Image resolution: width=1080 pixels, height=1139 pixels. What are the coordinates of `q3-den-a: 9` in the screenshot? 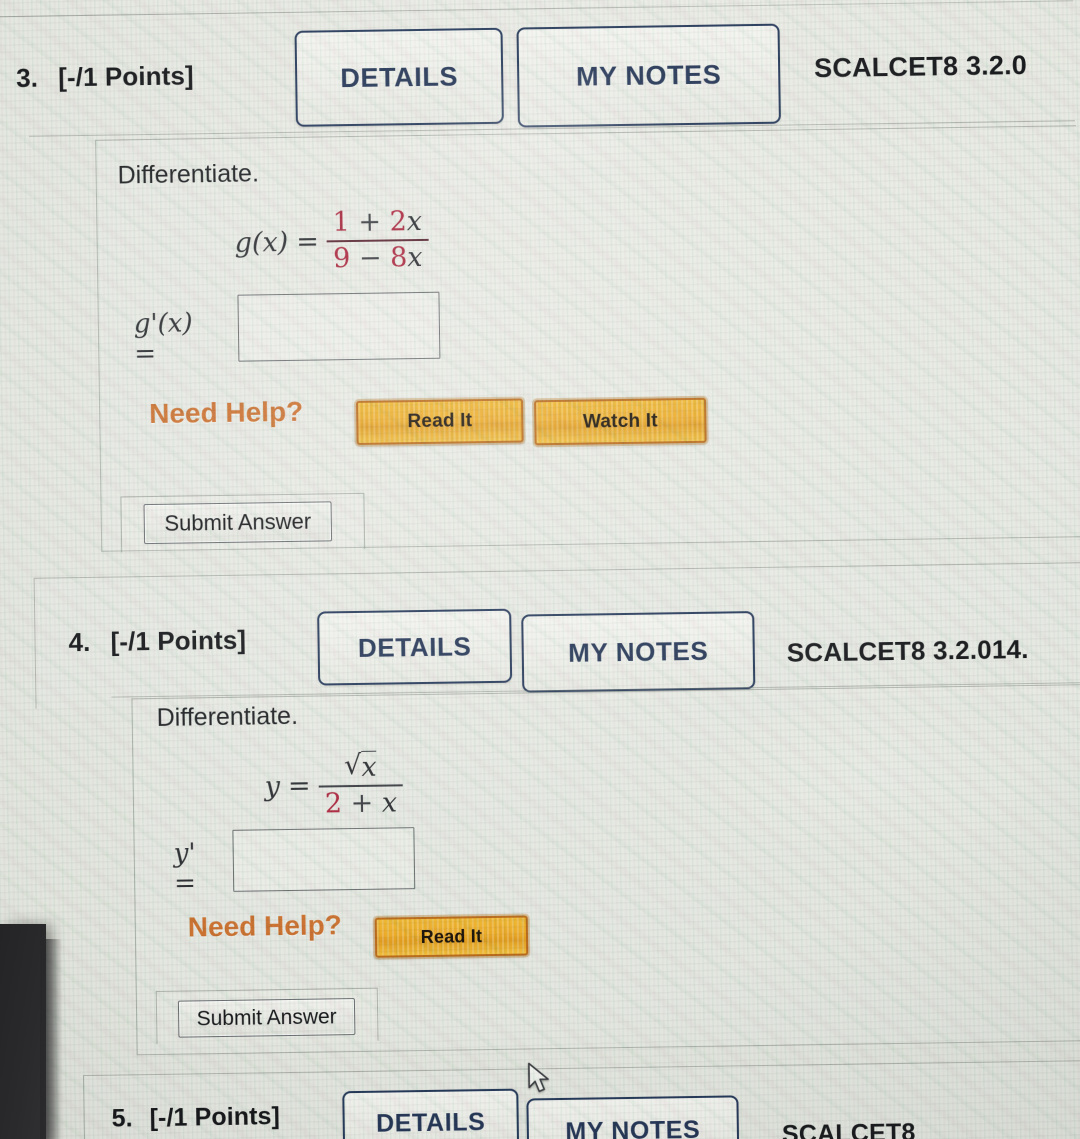 It's located at (341, 258).